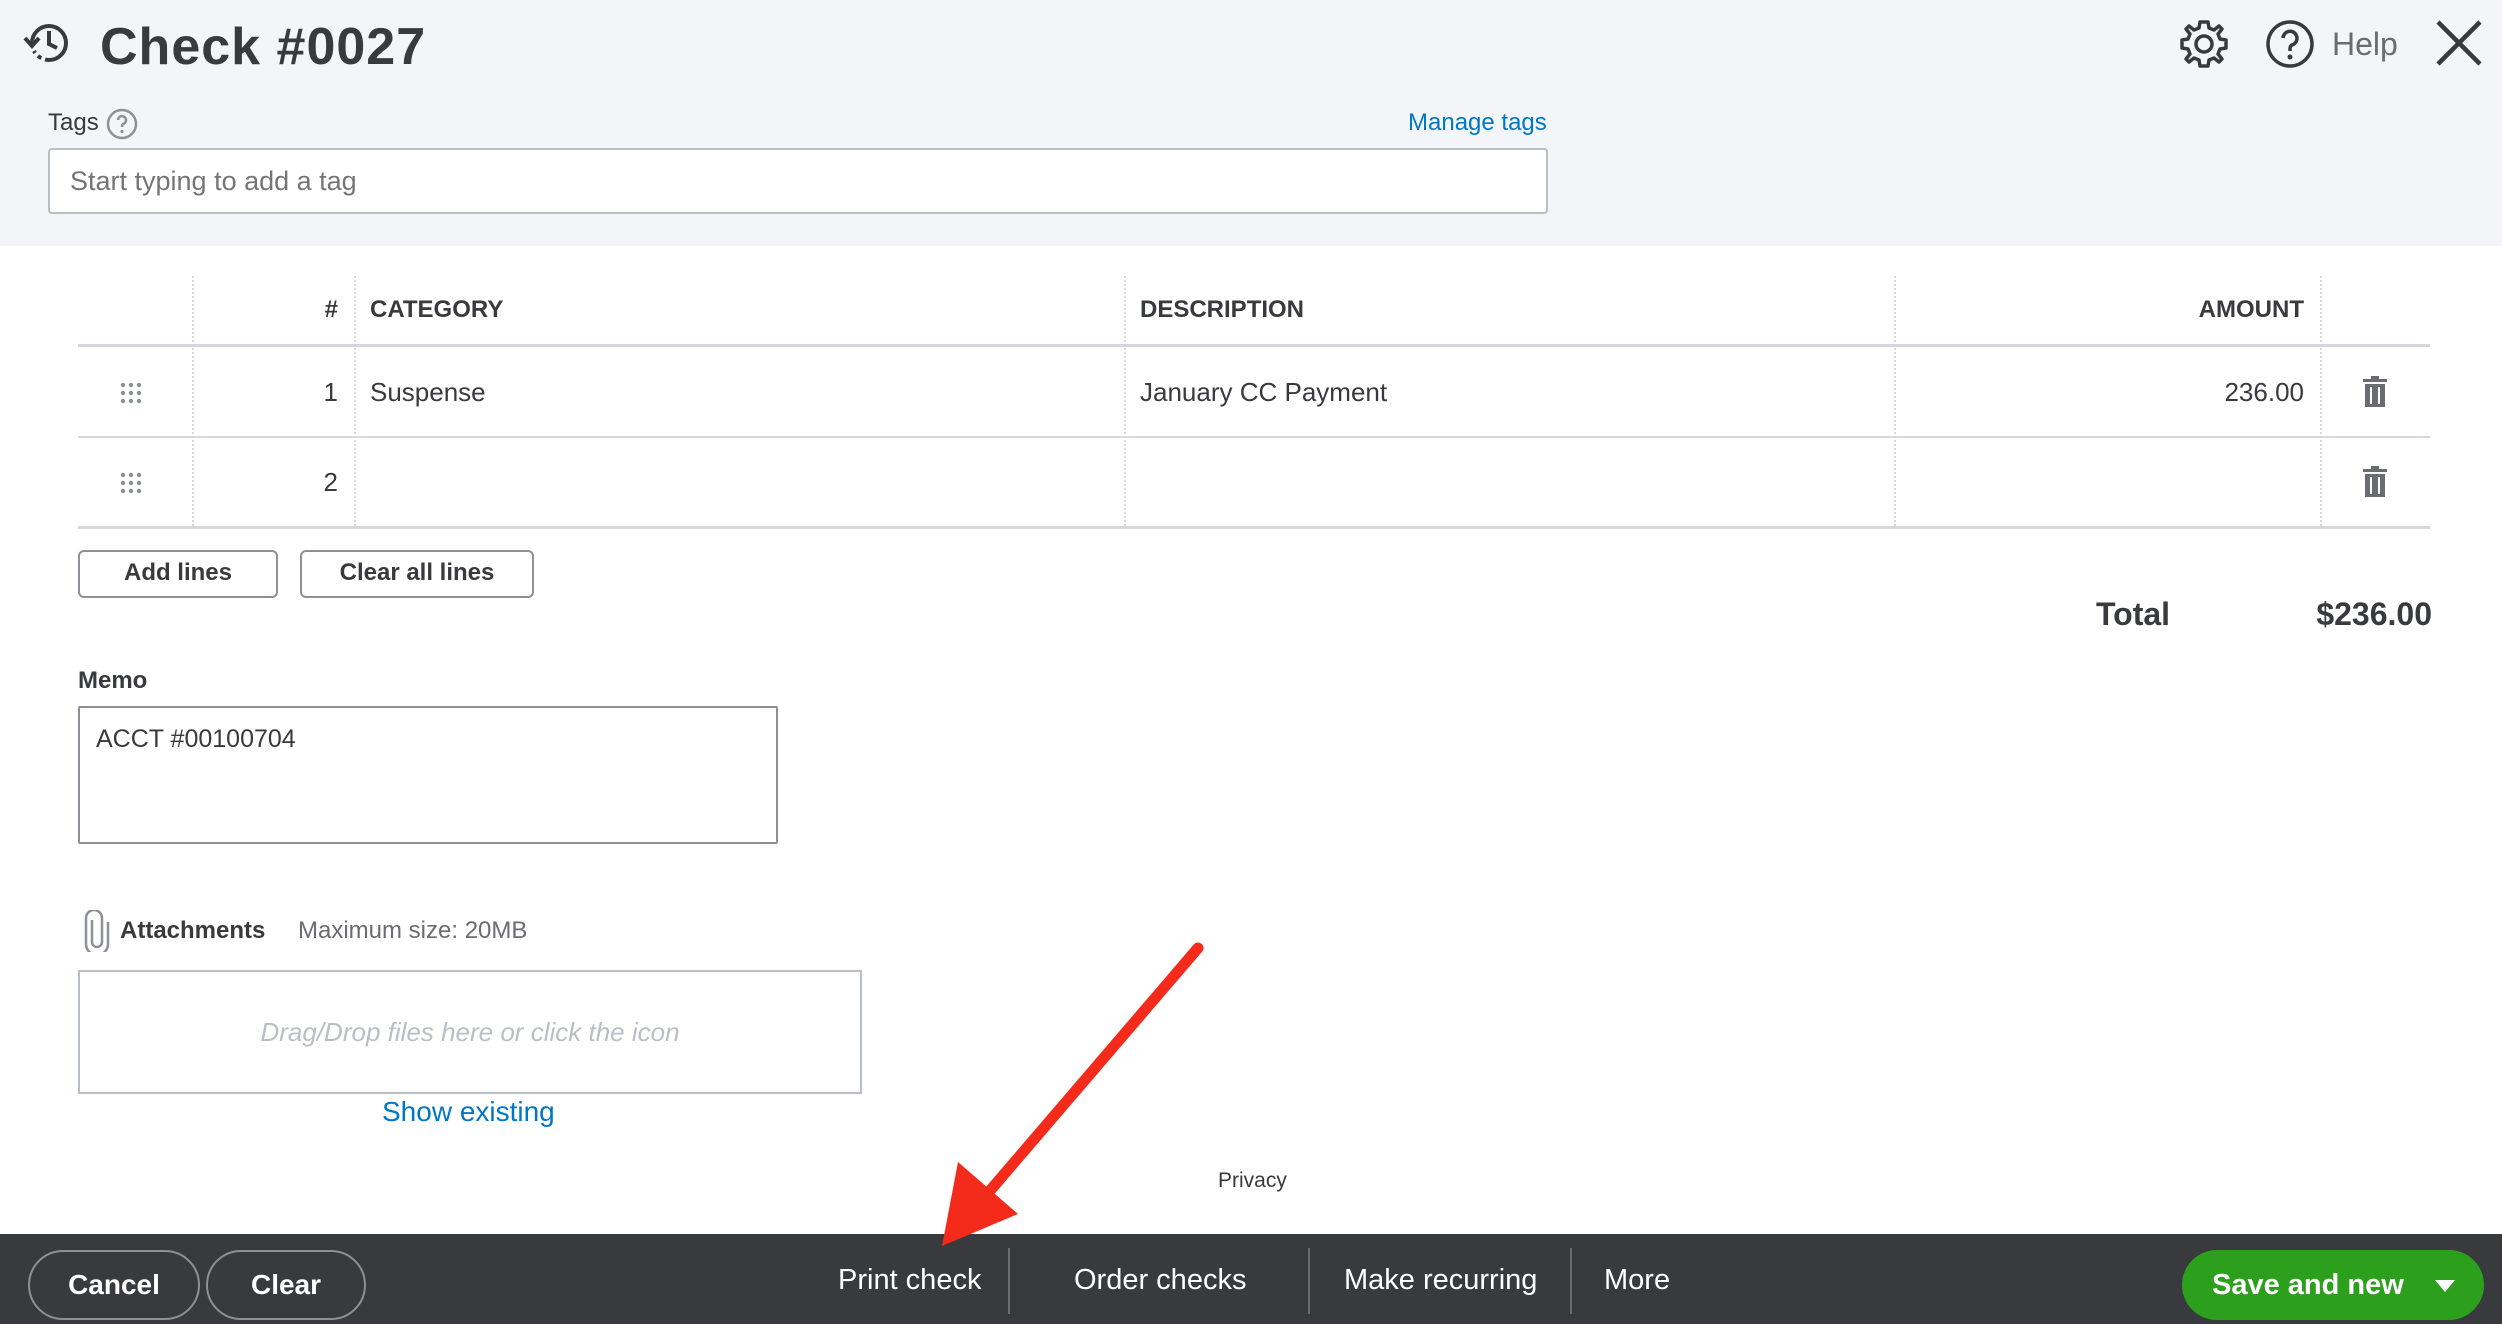  What do you see at coordinates (437, 309) in the screenshot?
I see `column-header-category: CATEGORY` at bounding box center [437, 309].